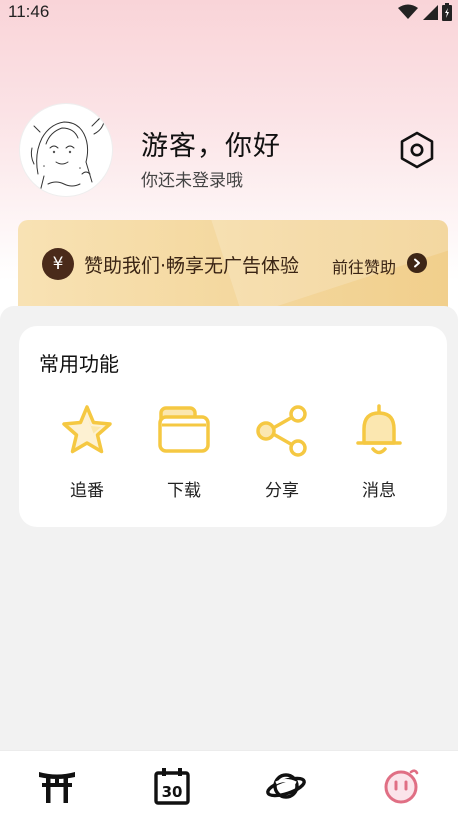 The height and width of the screenshot is (820, 458). Describe the element at coordinates (408, 11) in the screenshot. I see `wifi-icon` at that location.